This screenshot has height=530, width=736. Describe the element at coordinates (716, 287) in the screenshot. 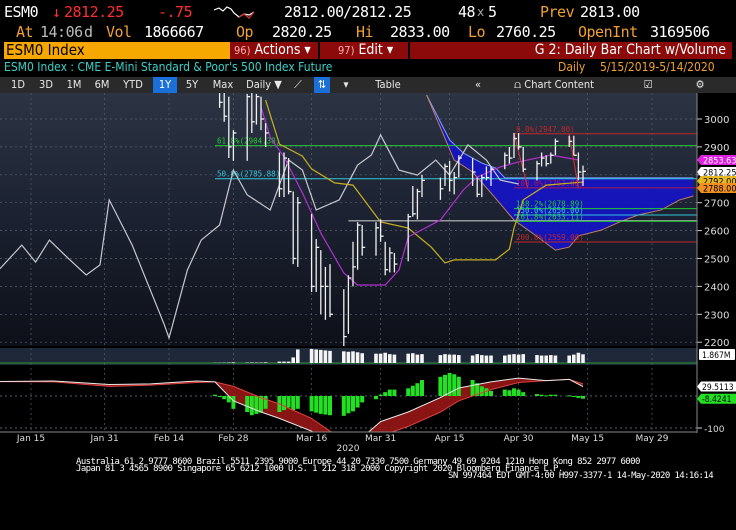

I see `y-tick-label: 2400` at that location.